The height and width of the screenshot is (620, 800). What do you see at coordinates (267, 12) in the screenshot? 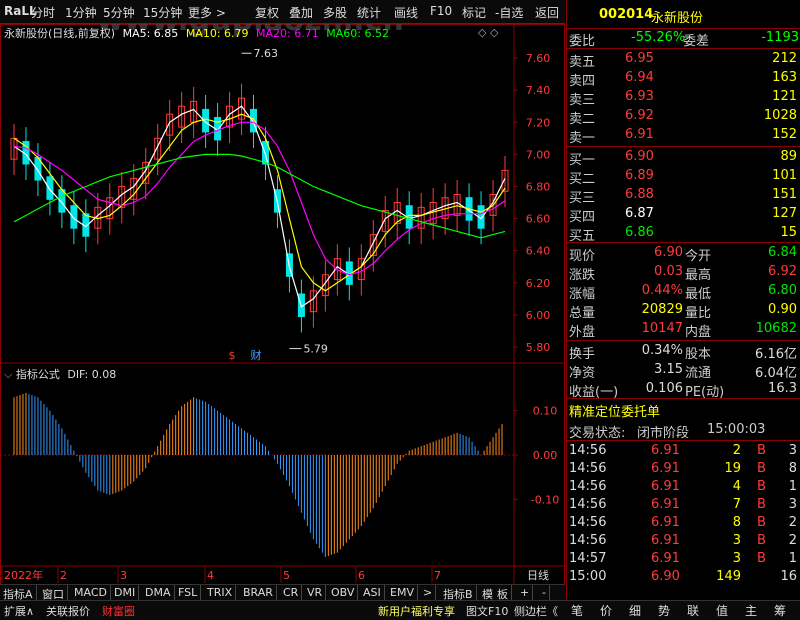
I see `toolbar-adjust: 复权` at bounding box center [267, 12].